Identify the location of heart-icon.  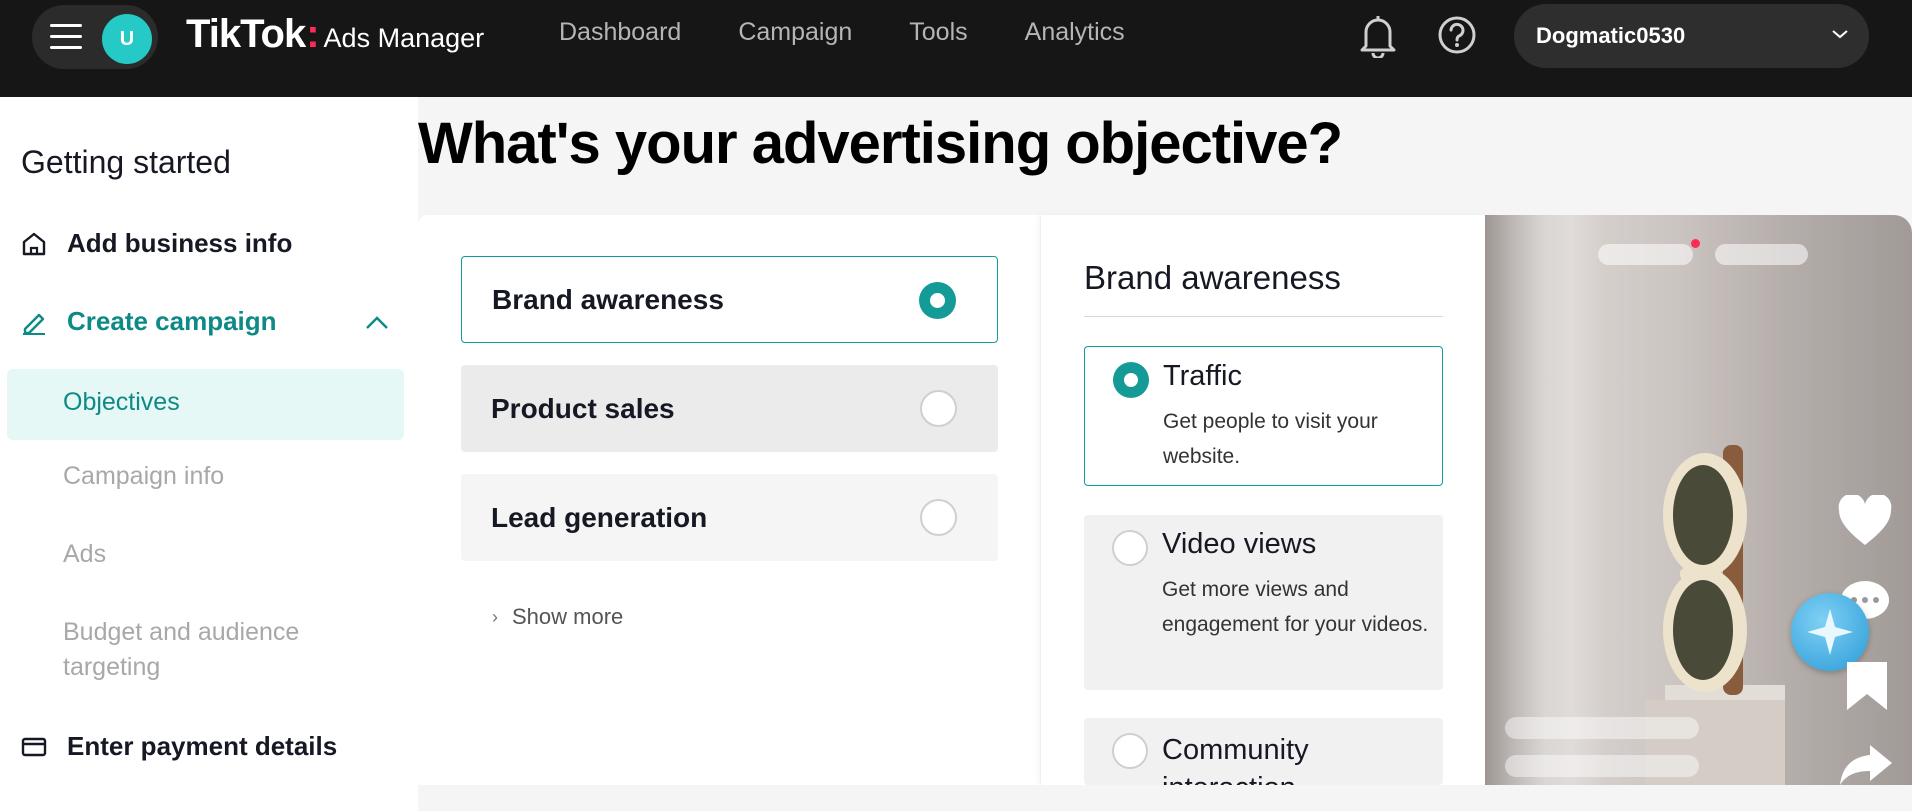
(1865, 520).